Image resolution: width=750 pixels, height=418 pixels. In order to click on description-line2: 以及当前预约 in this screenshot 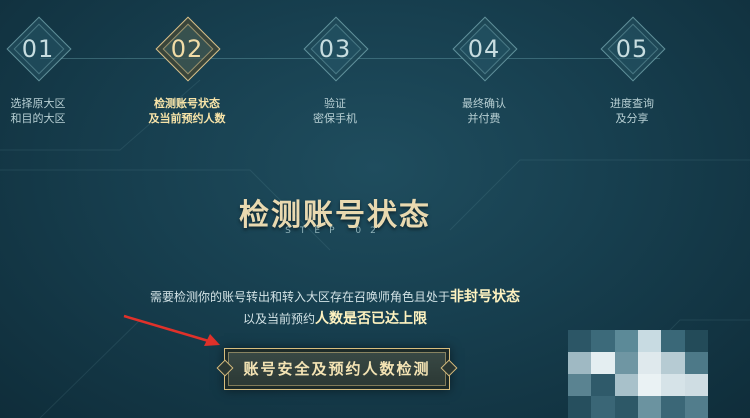, I will do `click(278, 319)`.